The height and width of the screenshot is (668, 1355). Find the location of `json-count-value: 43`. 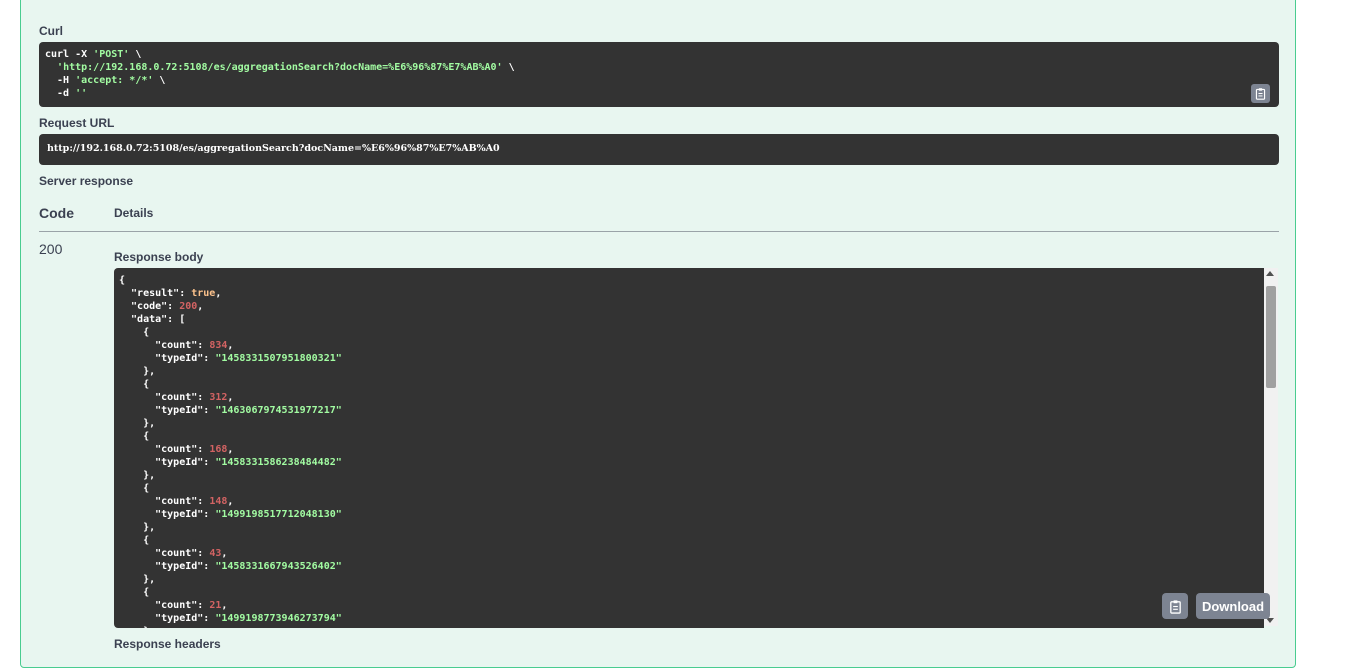

json-count-value: 43 is located at coordinates (215, 553).